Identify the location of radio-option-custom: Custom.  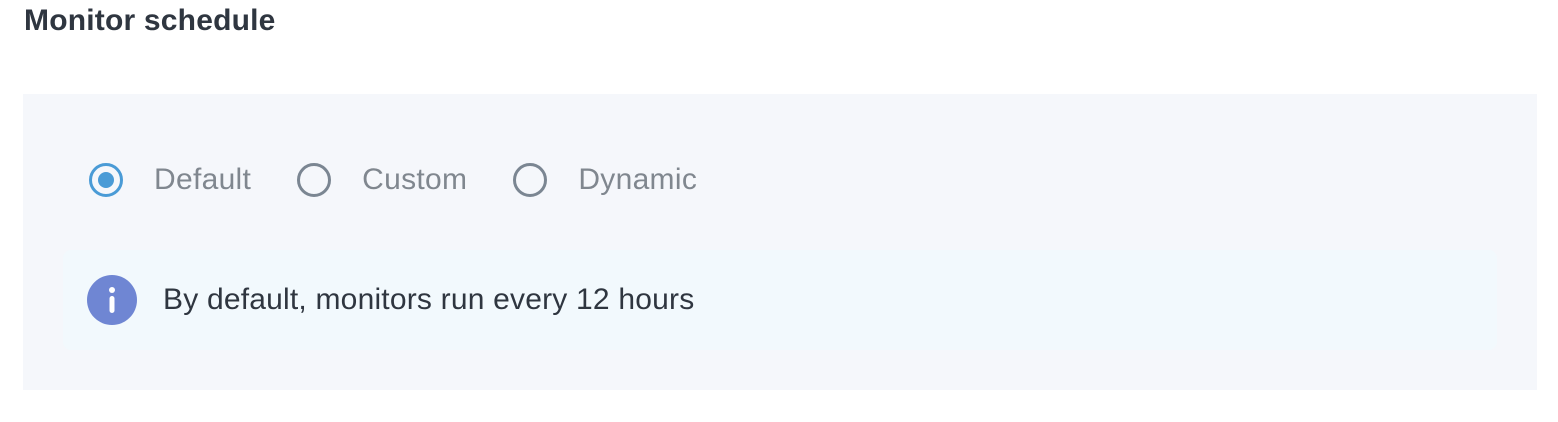
(382, 180).